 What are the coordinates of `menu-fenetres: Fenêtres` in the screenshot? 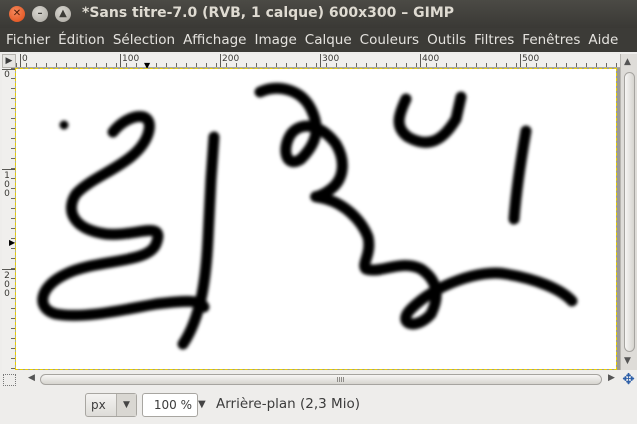 It's located at (551, 40).